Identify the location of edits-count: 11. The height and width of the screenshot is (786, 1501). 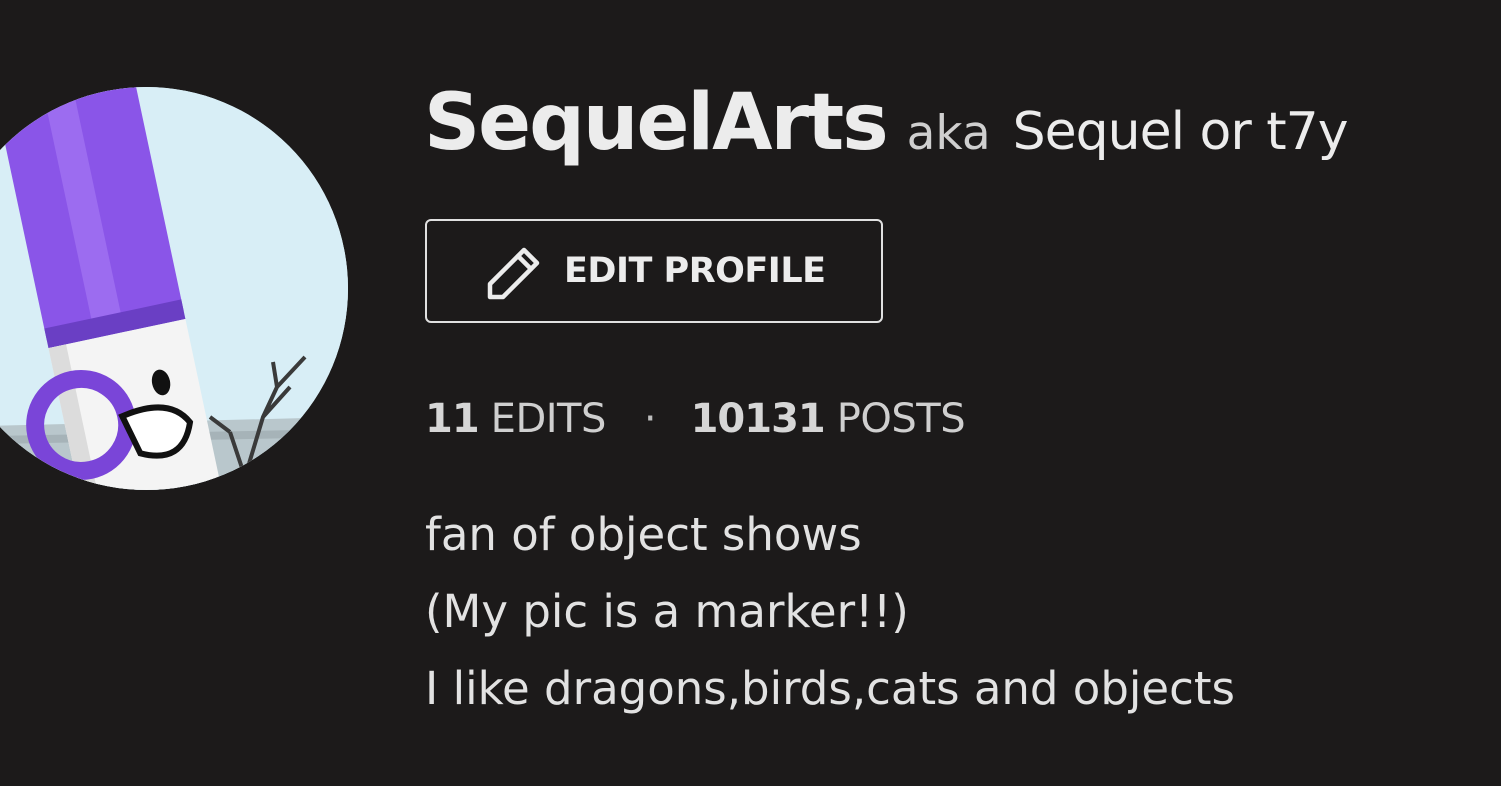
(452, 419).